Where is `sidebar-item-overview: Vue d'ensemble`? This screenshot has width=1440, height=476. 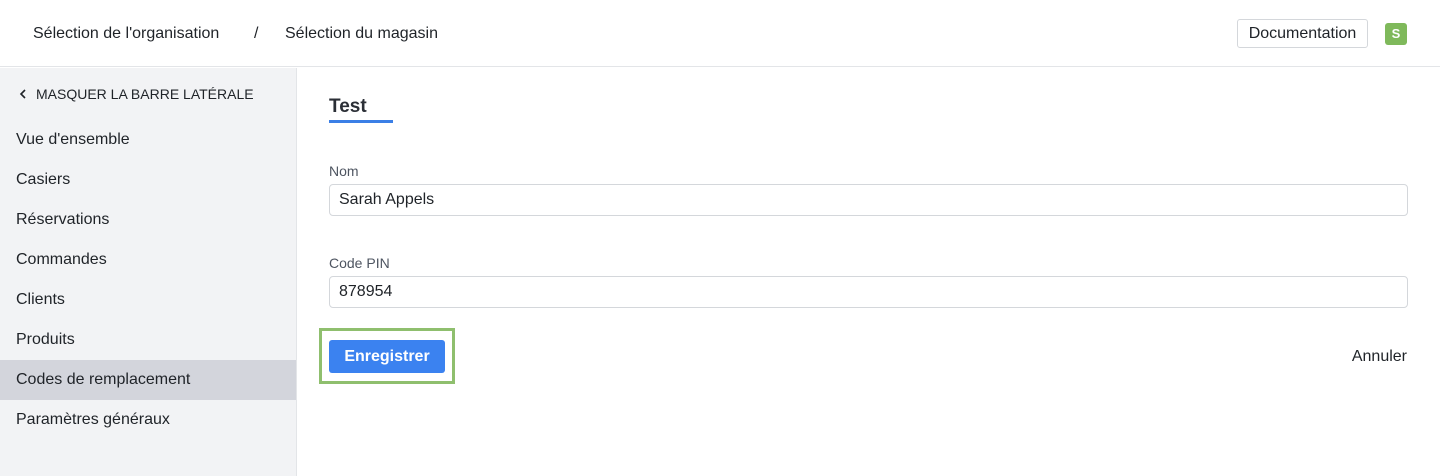 sidebar-item-overview: Vue d'ensemble is located at coordinates (148, 140).